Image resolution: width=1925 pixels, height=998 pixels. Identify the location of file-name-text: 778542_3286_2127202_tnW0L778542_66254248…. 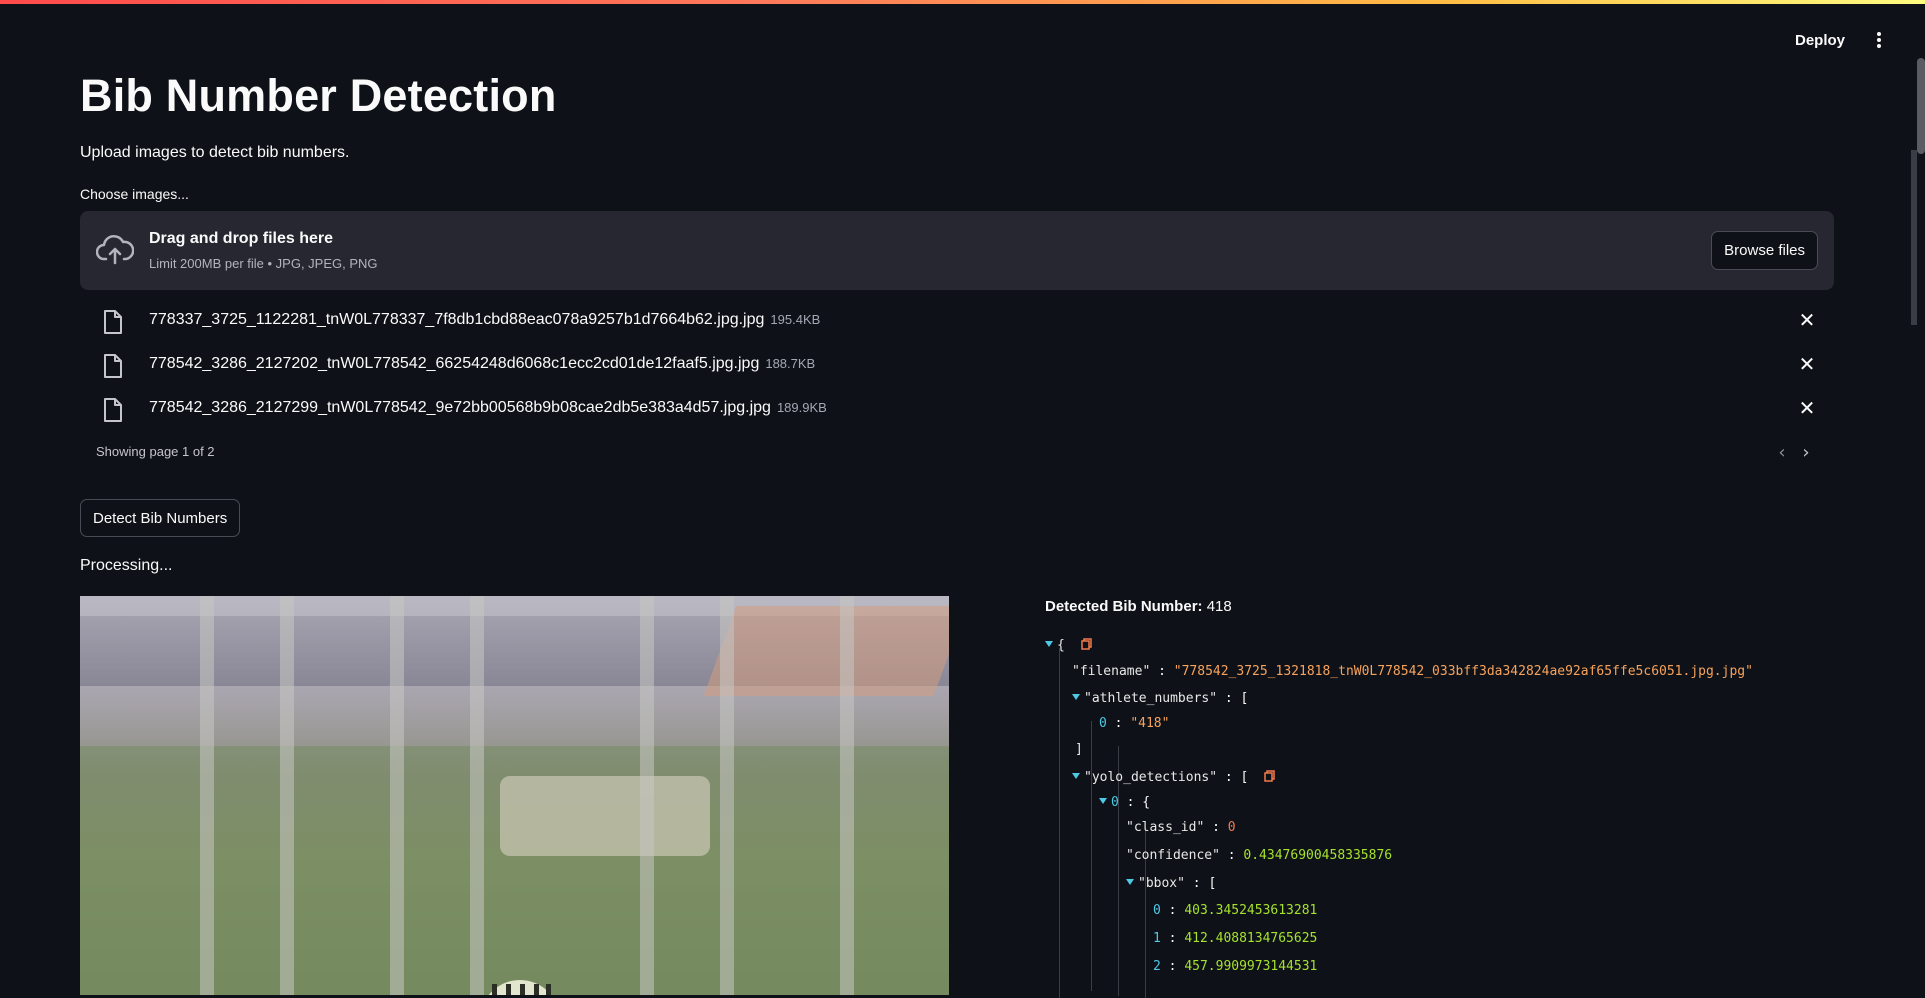
(454, 363).